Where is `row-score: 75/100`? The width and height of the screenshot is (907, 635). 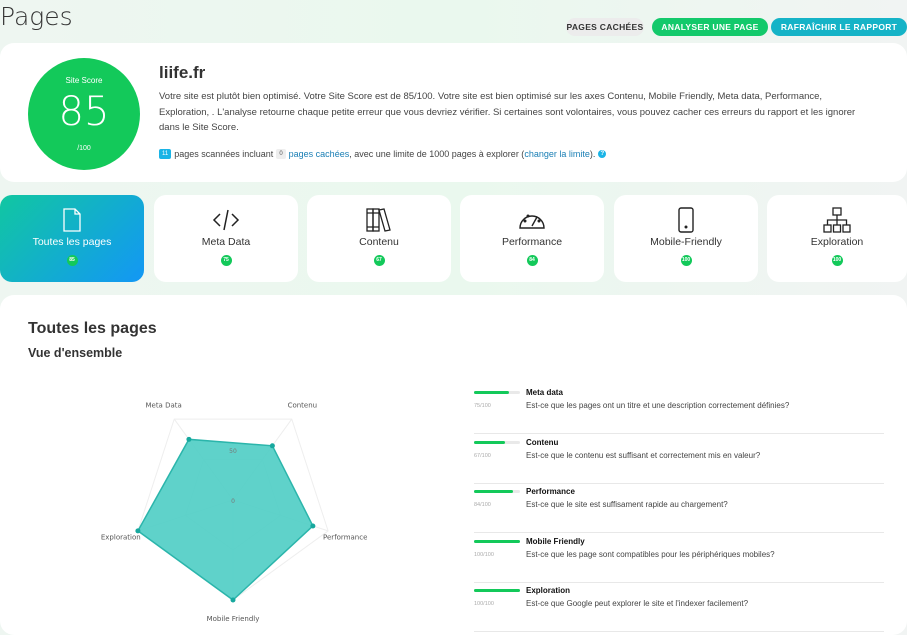 row-score: 75/100 is located at coordinates (482, 406).